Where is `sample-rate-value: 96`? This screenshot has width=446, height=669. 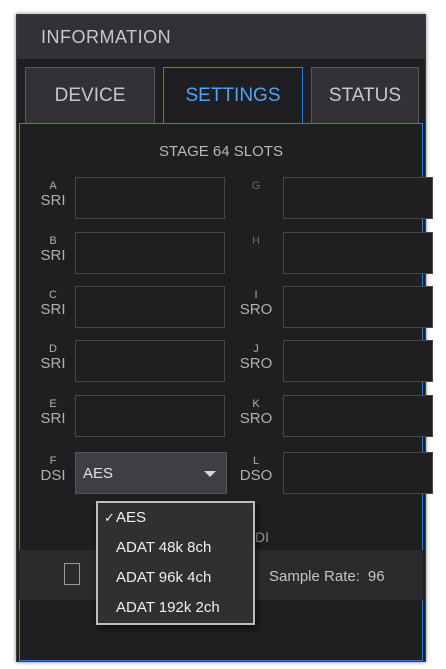
sample-rate-value: 96 is located at coordinates (376, 576).